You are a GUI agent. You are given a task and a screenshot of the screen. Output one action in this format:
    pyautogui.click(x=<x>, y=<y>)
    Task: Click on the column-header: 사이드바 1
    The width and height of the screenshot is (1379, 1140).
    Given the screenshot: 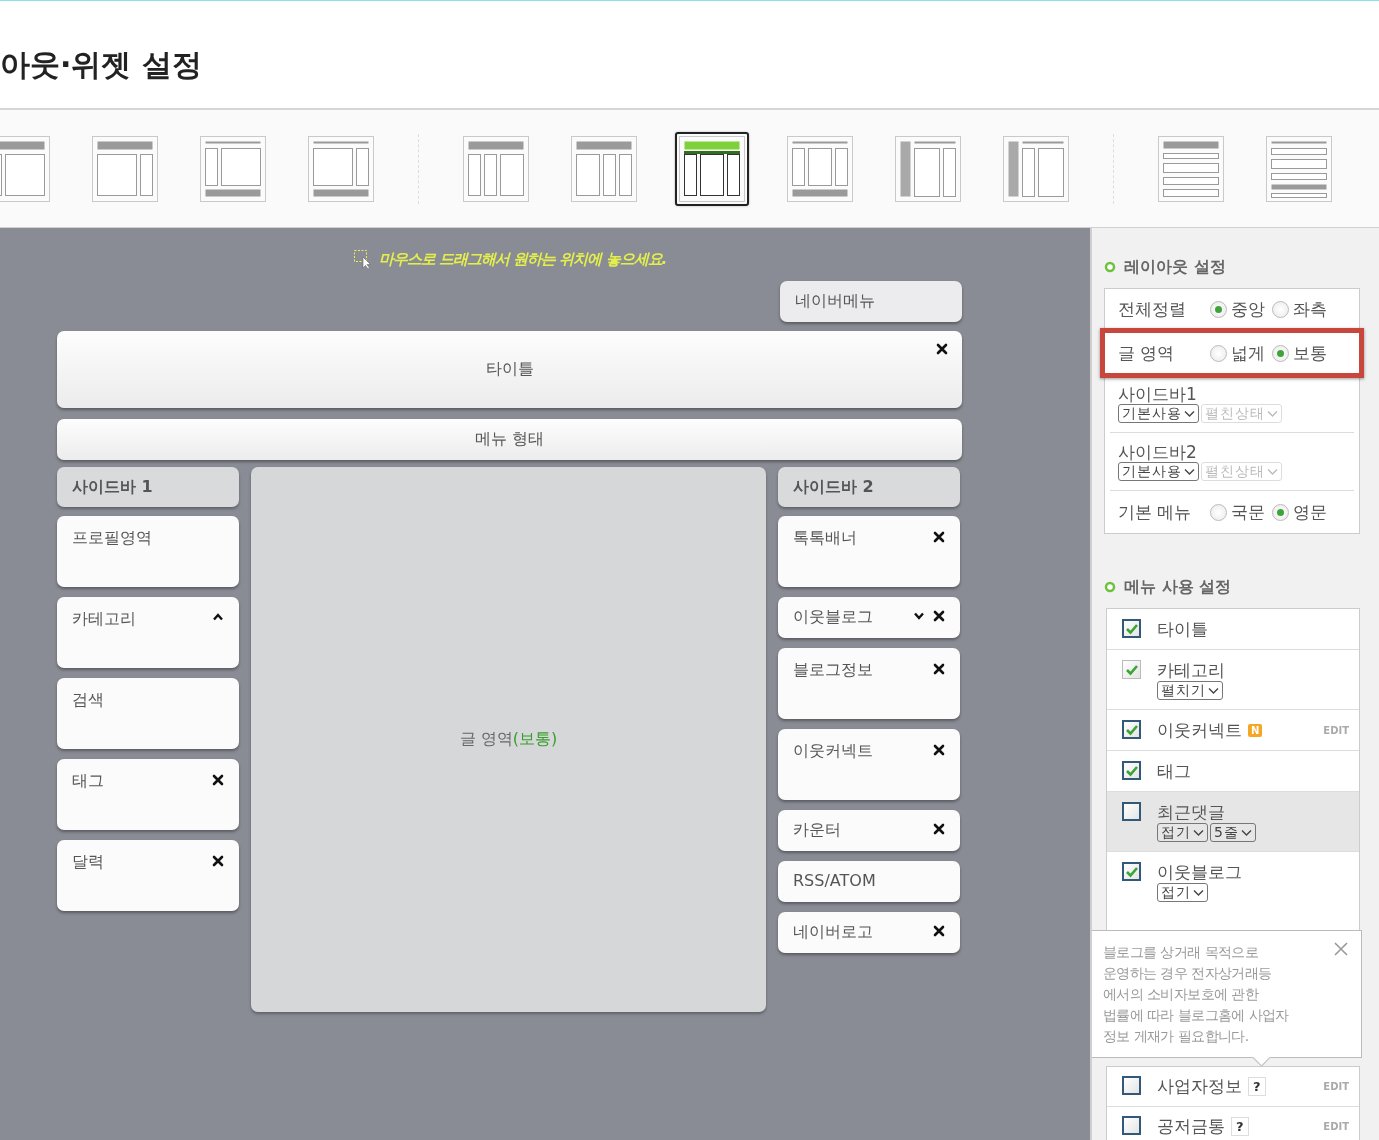 What is the action you would take?
    pyautogui.click(x=148, y=487)
    